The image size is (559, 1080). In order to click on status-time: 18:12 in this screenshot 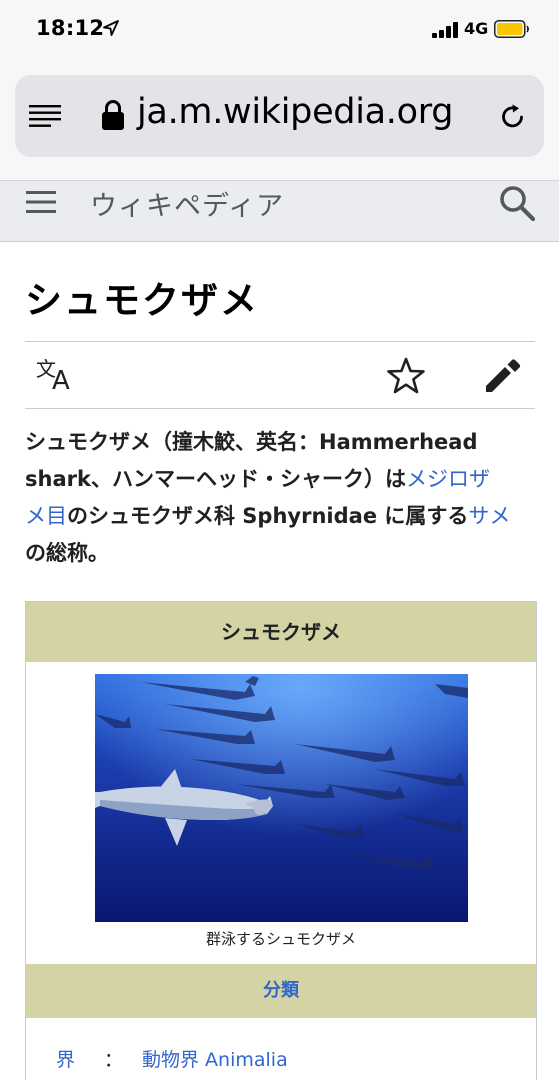, I will do `click(70, 28)`.